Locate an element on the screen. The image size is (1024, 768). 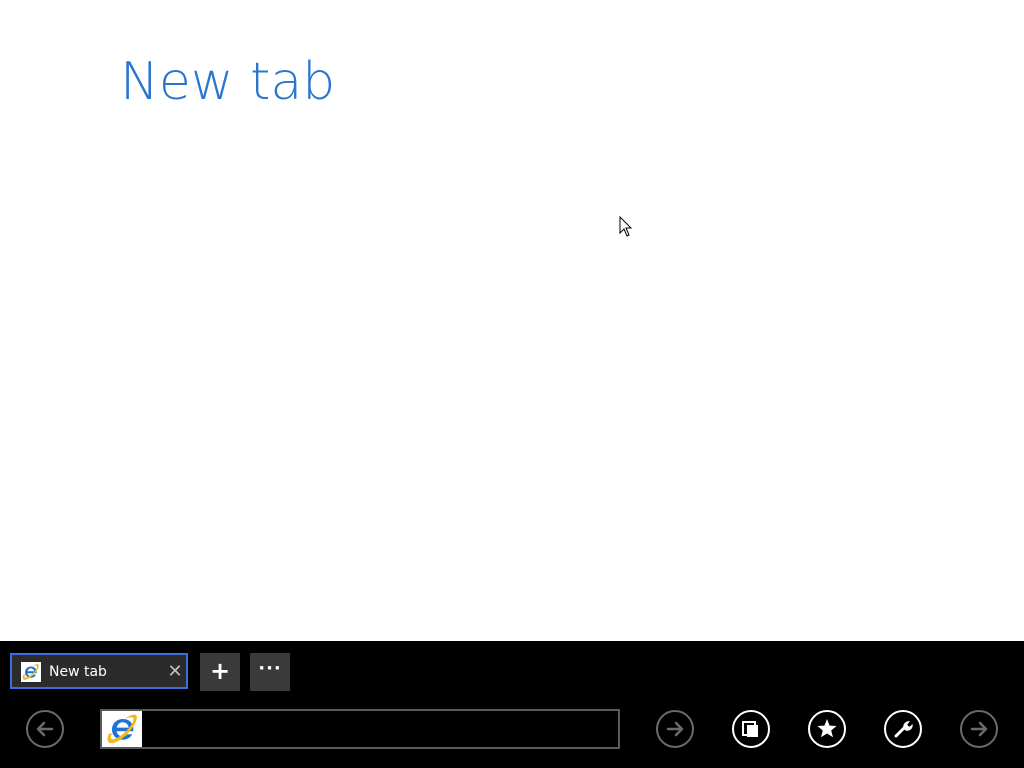
go-arrow-icon is located at coordinates (675, 729).